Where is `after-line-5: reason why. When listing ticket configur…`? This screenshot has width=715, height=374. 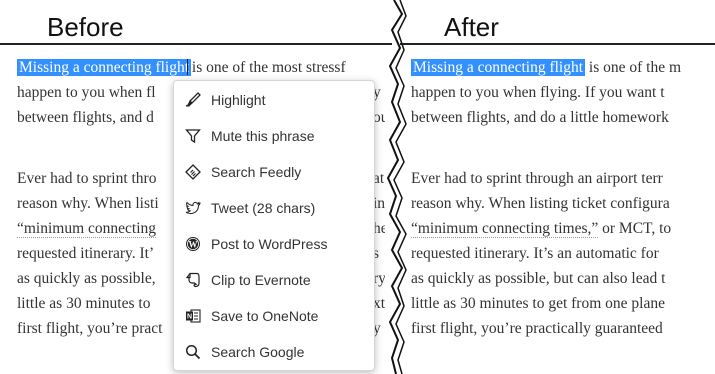
after-line-5: reason why. When listing ticket configur… is located at coordinates (540, 203).